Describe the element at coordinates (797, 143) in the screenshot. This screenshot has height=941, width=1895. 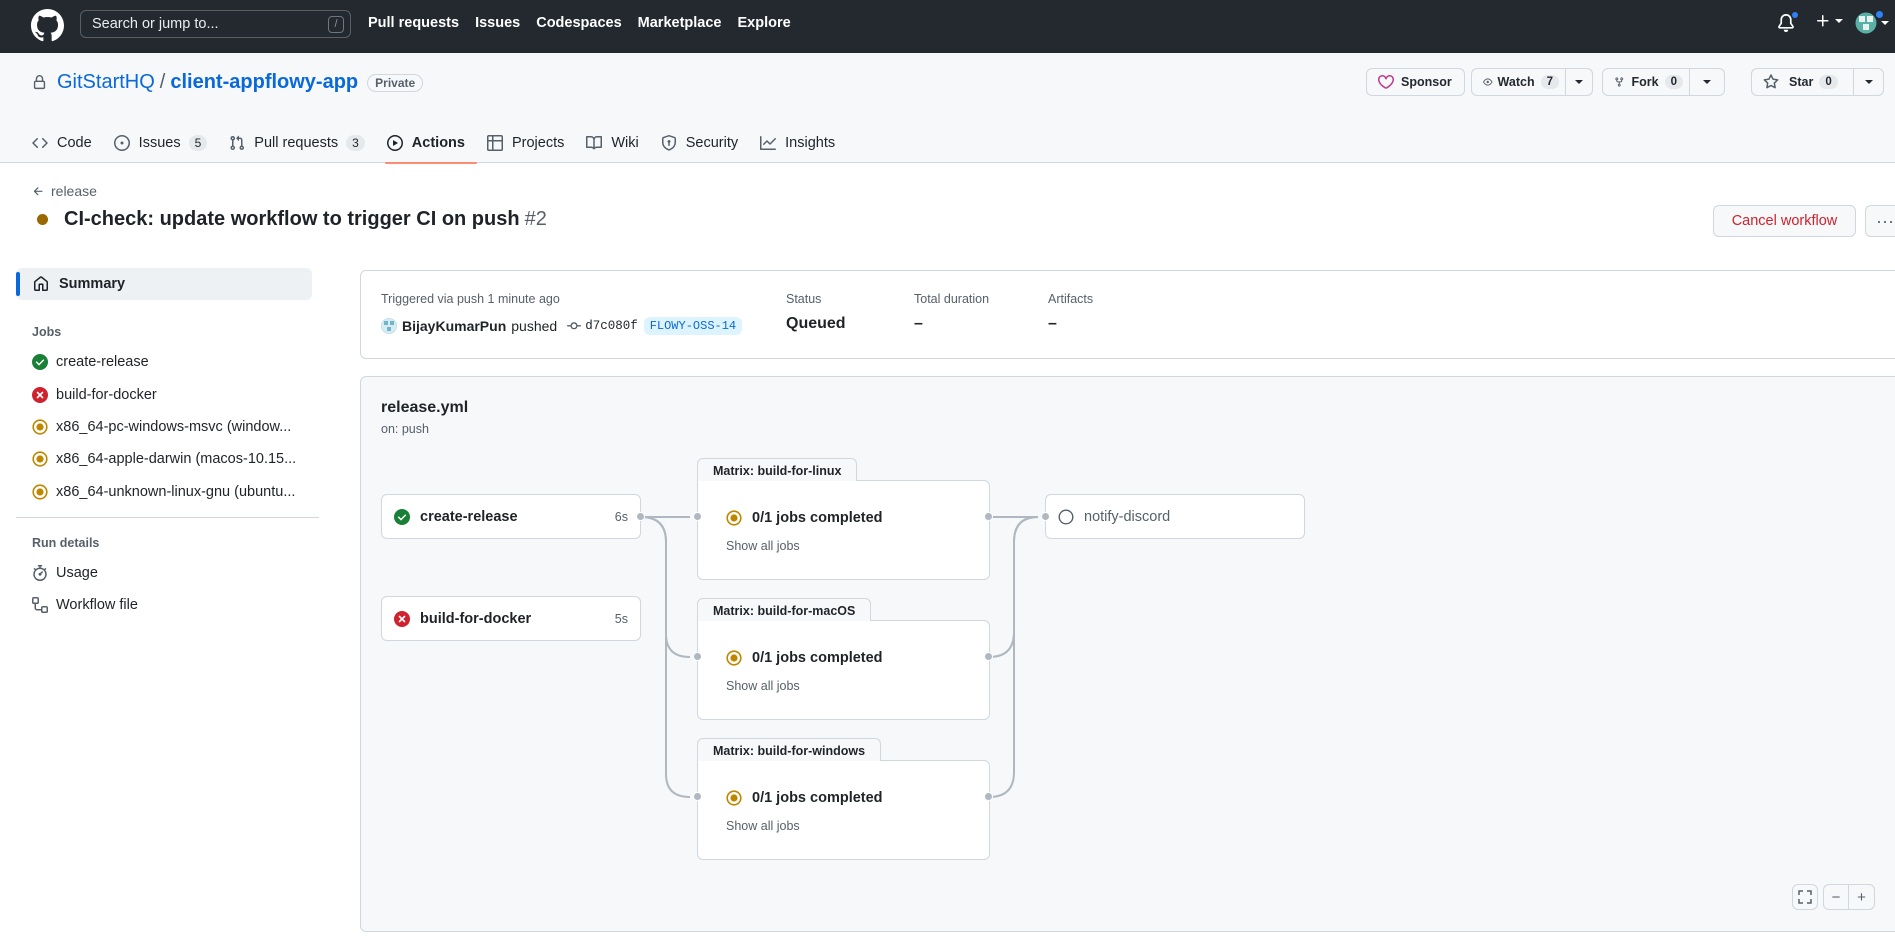
I see `tab-insights: Insights` at that location.